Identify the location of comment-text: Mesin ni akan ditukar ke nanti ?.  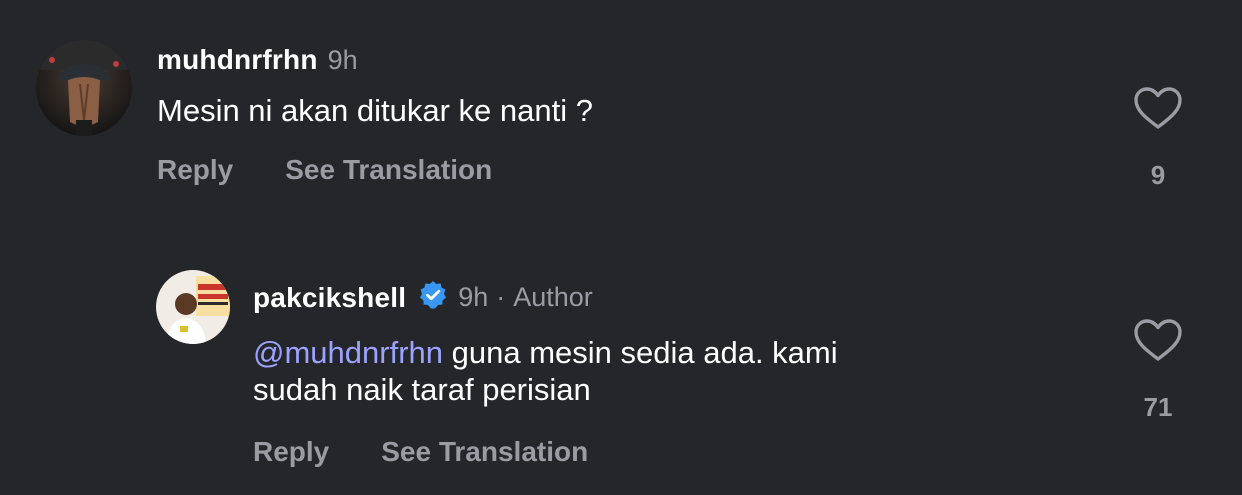
(375, 110).